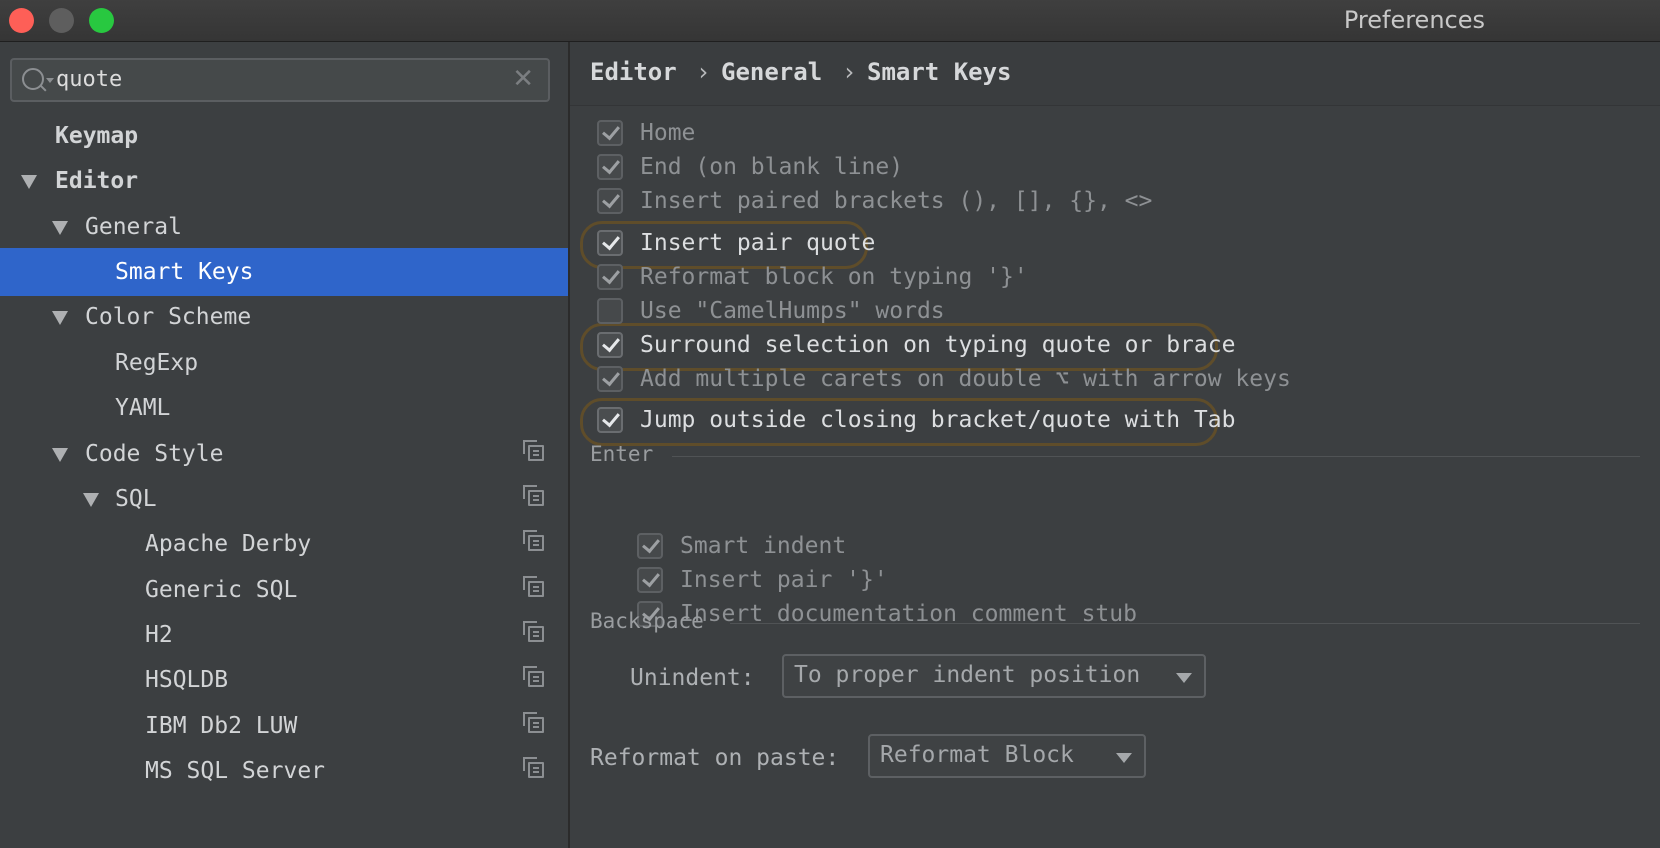  I want to click on sidebar-item-generic-sql: Generic SQL, so click(284, 590).